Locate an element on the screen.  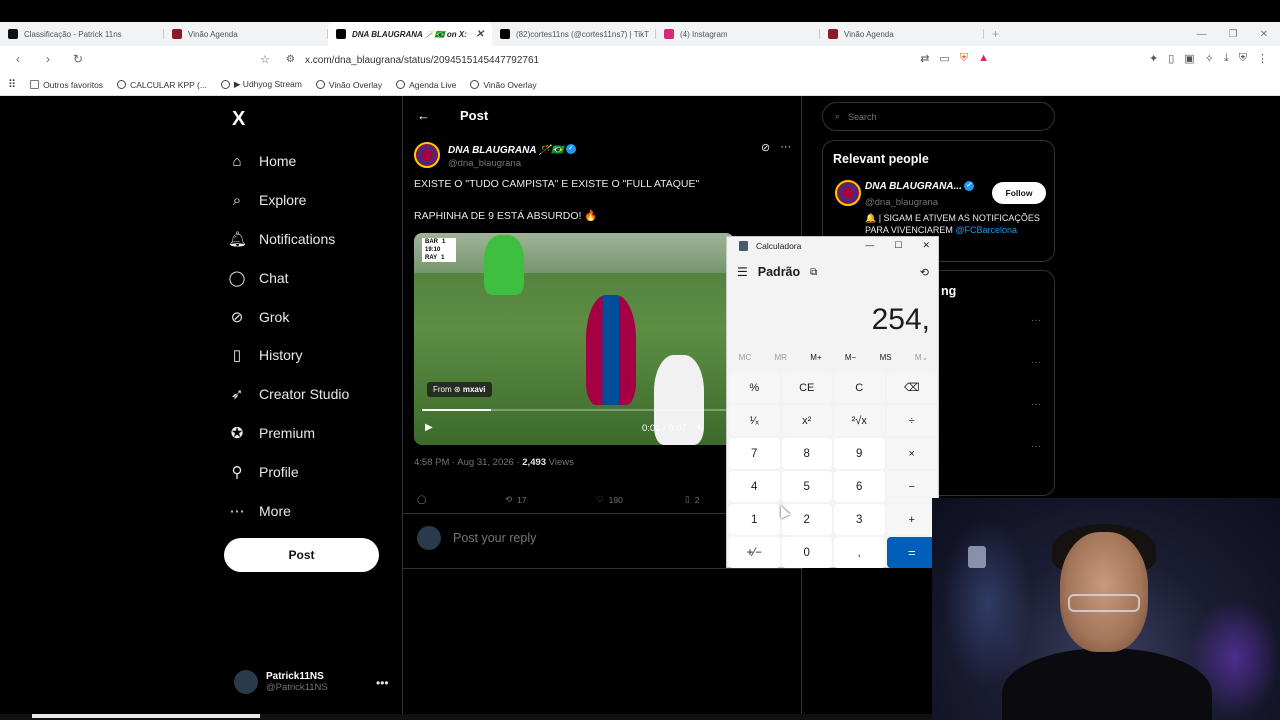
memory-button: M− is located at coordinates (850, 357).